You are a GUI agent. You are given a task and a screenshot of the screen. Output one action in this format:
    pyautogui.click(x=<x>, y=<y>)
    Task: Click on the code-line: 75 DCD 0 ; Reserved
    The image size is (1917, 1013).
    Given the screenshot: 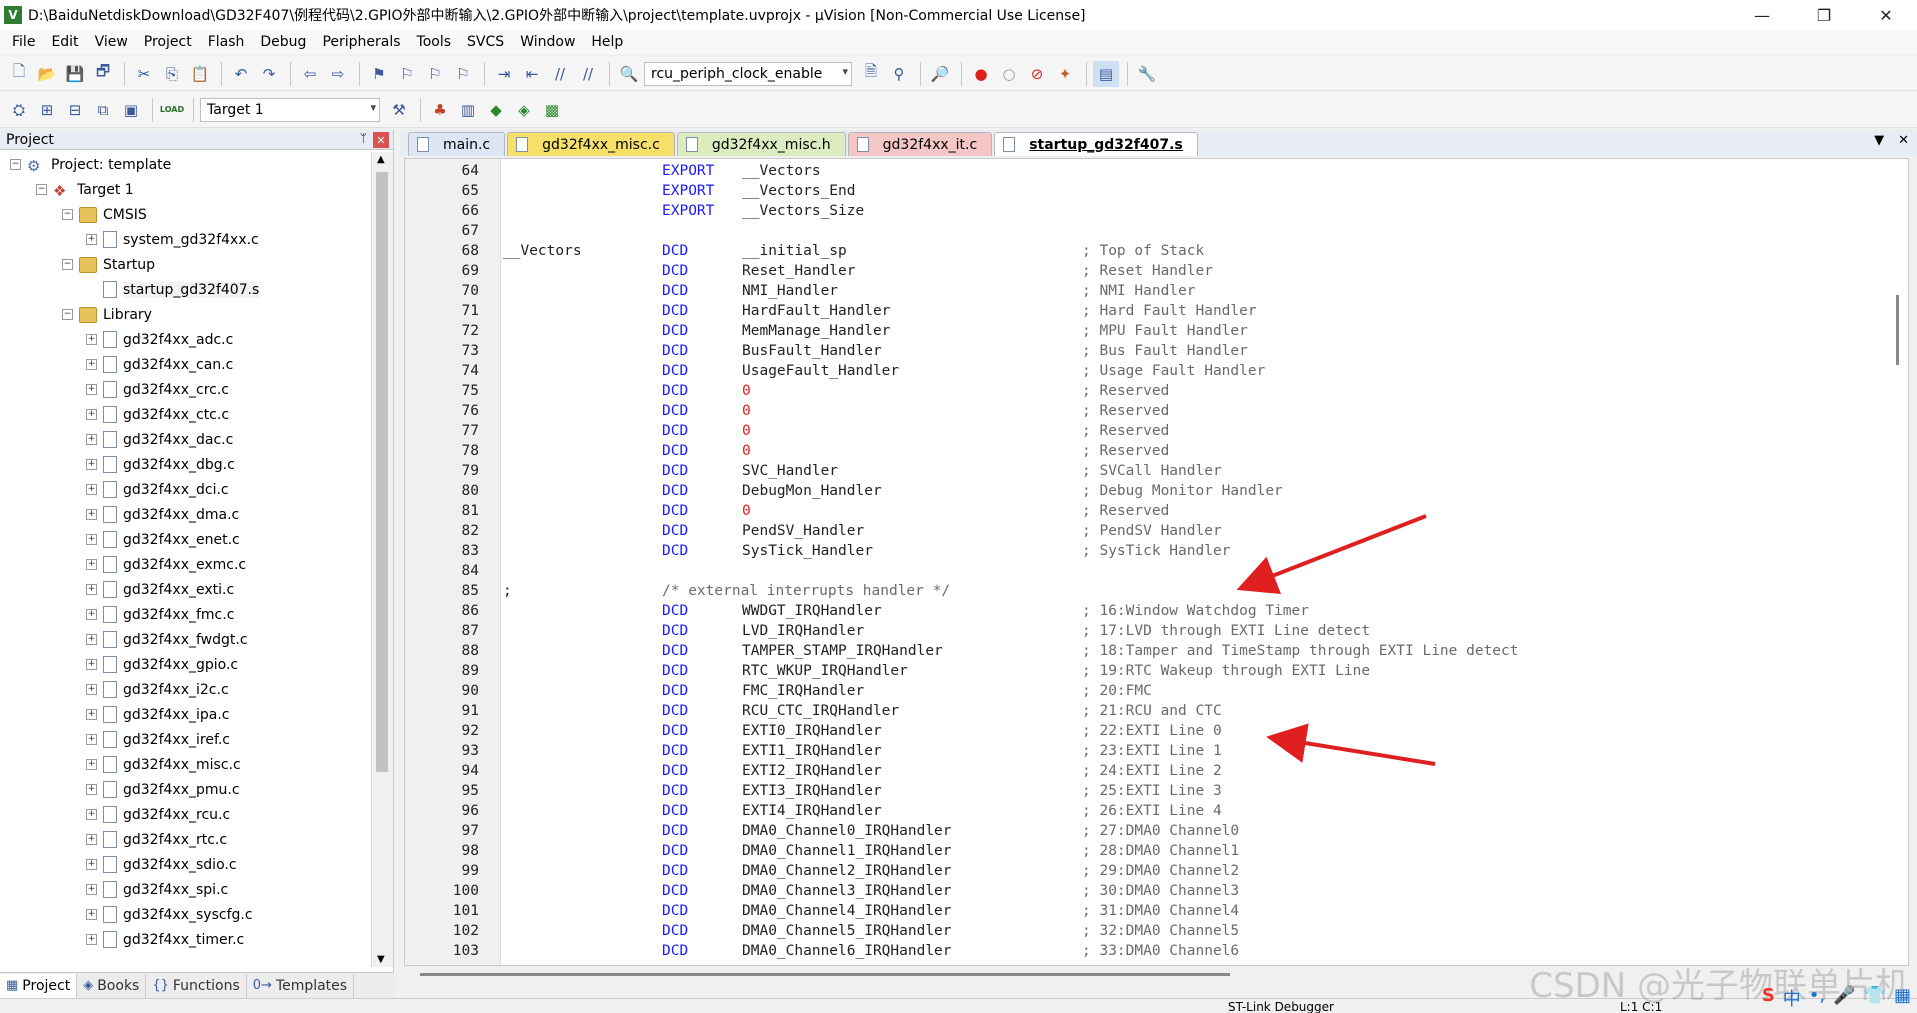 What is the action you would take?
    pyautogui.click(x=1145, y=393)
    